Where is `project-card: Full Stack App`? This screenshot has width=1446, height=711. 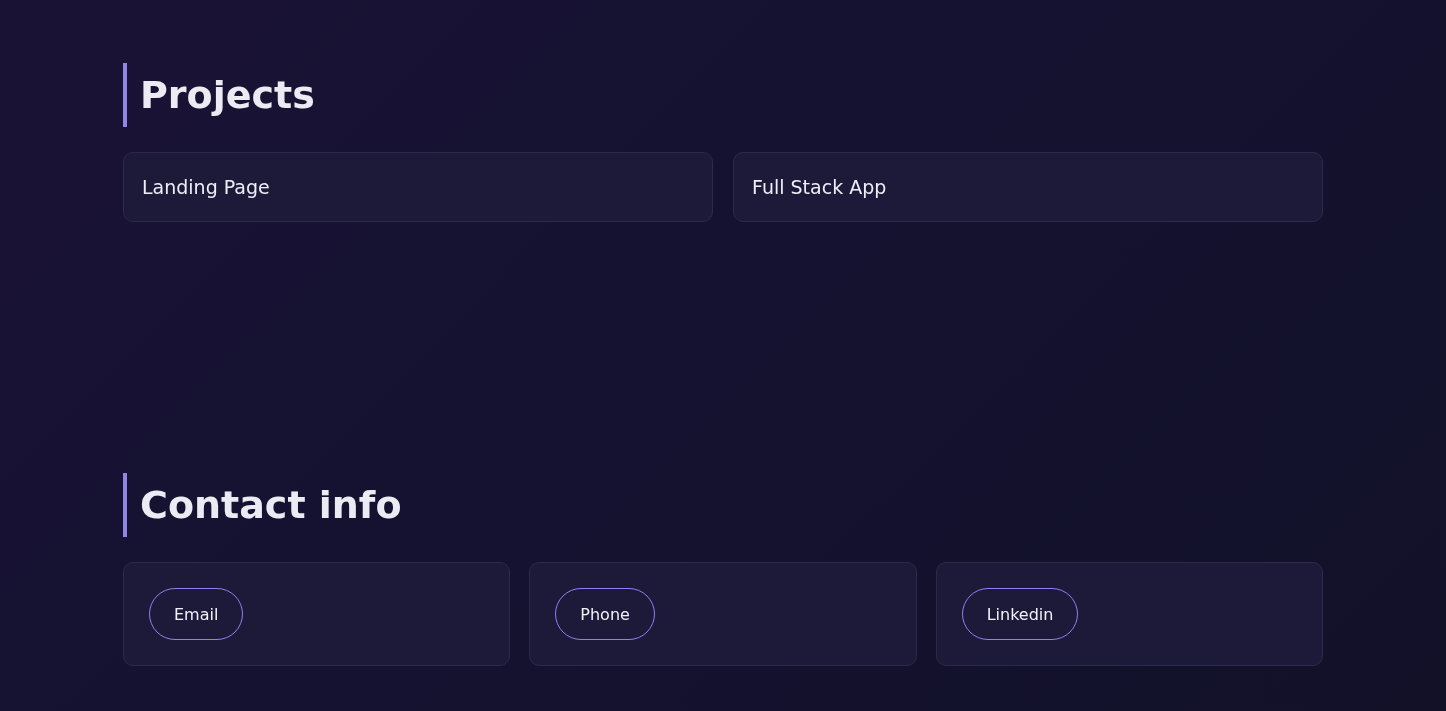 project-card: Full Stack App is located at coordinates (1028, 187).